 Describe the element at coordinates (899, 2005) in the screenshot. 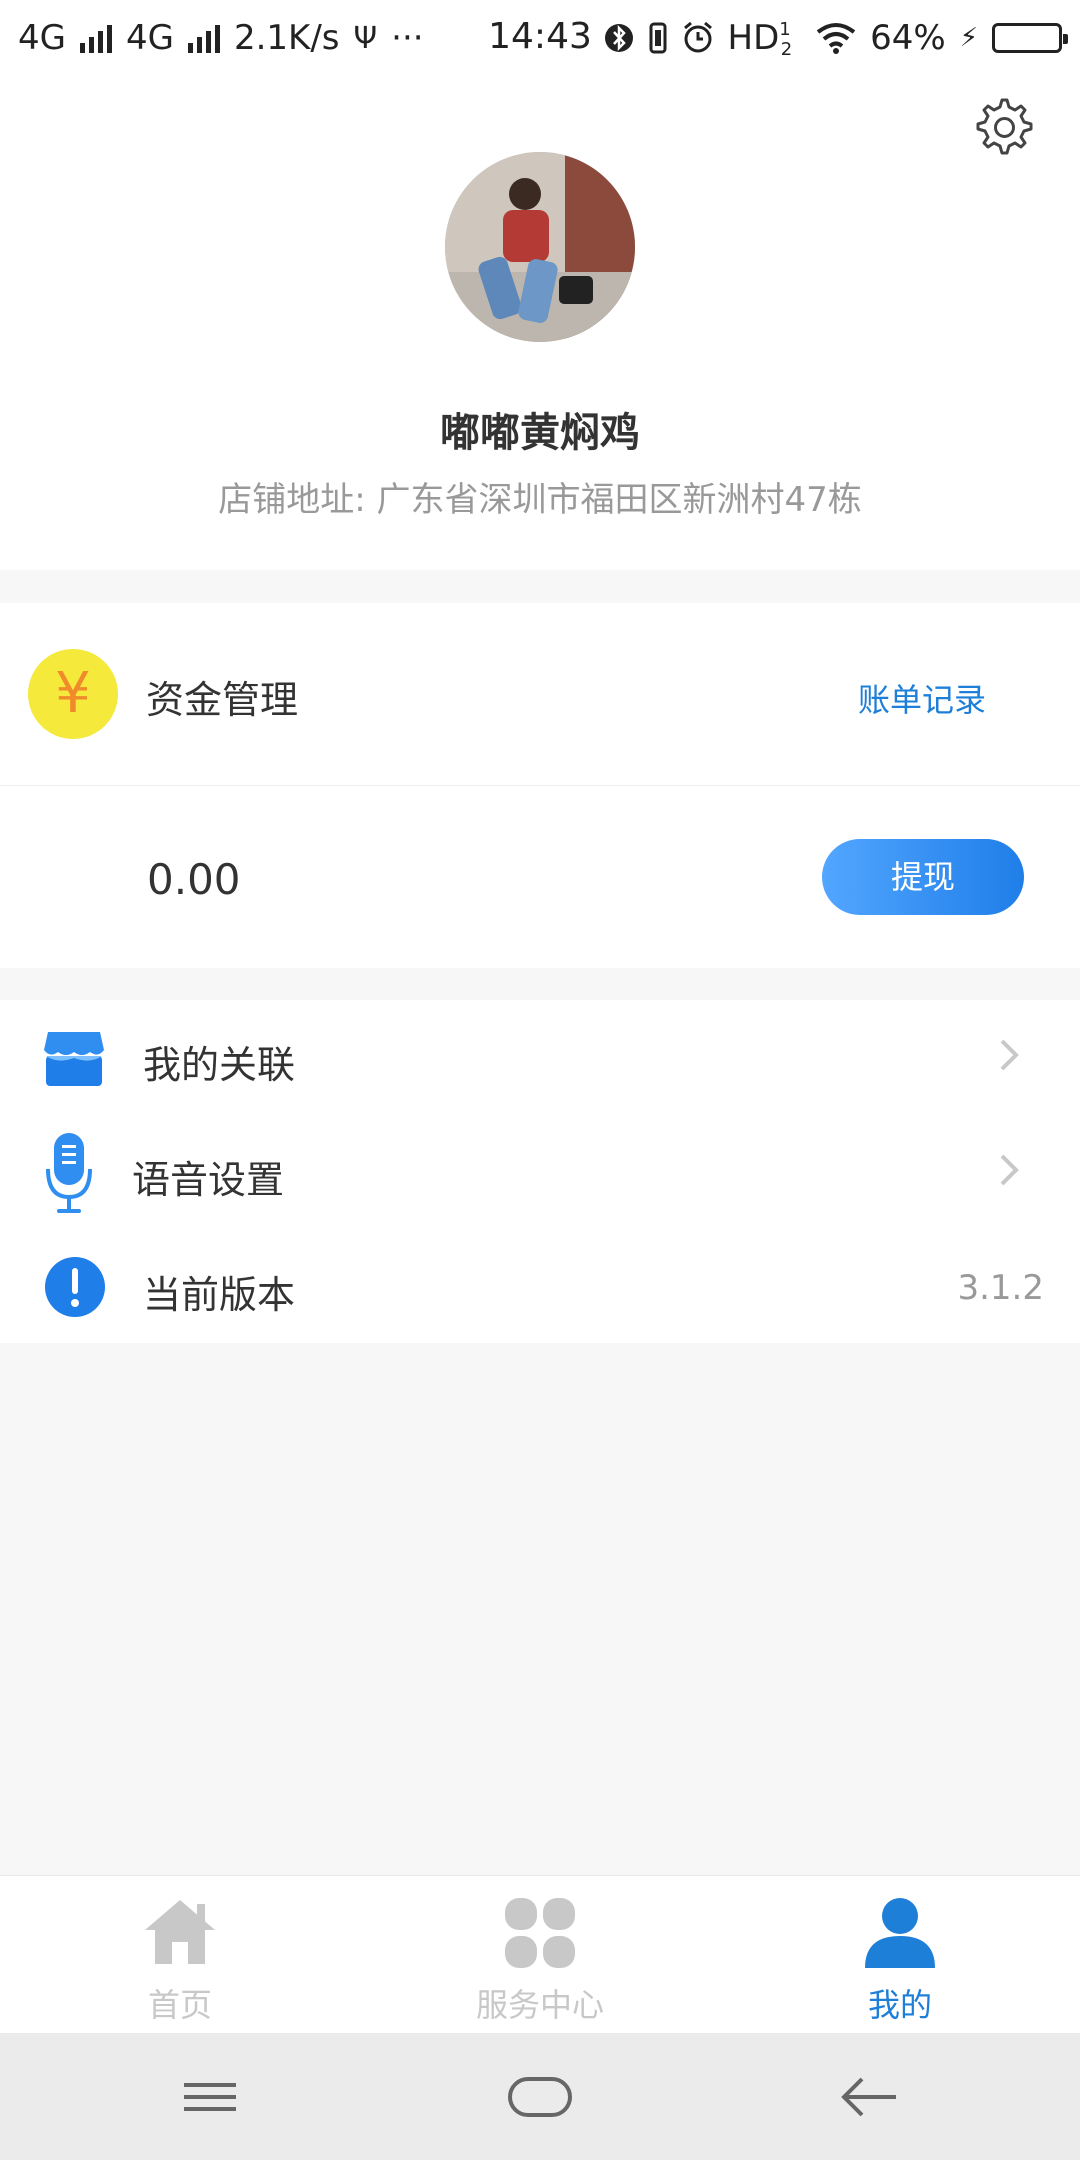

I see `nav-label: 我的` at that location.